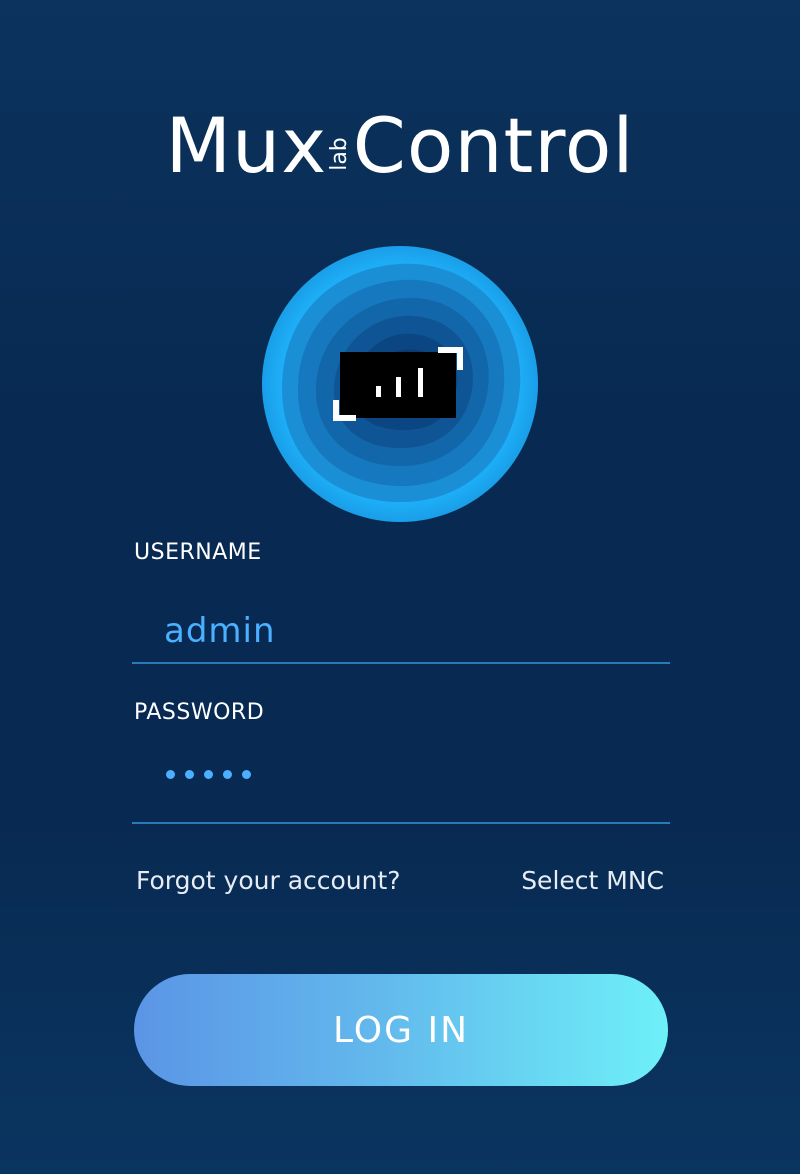 The height and width of the screenshot is (1174, 800). Describe the element at coordinates (246, 145) in the screenshot. I see `brand-name-left: Mux` at that location.